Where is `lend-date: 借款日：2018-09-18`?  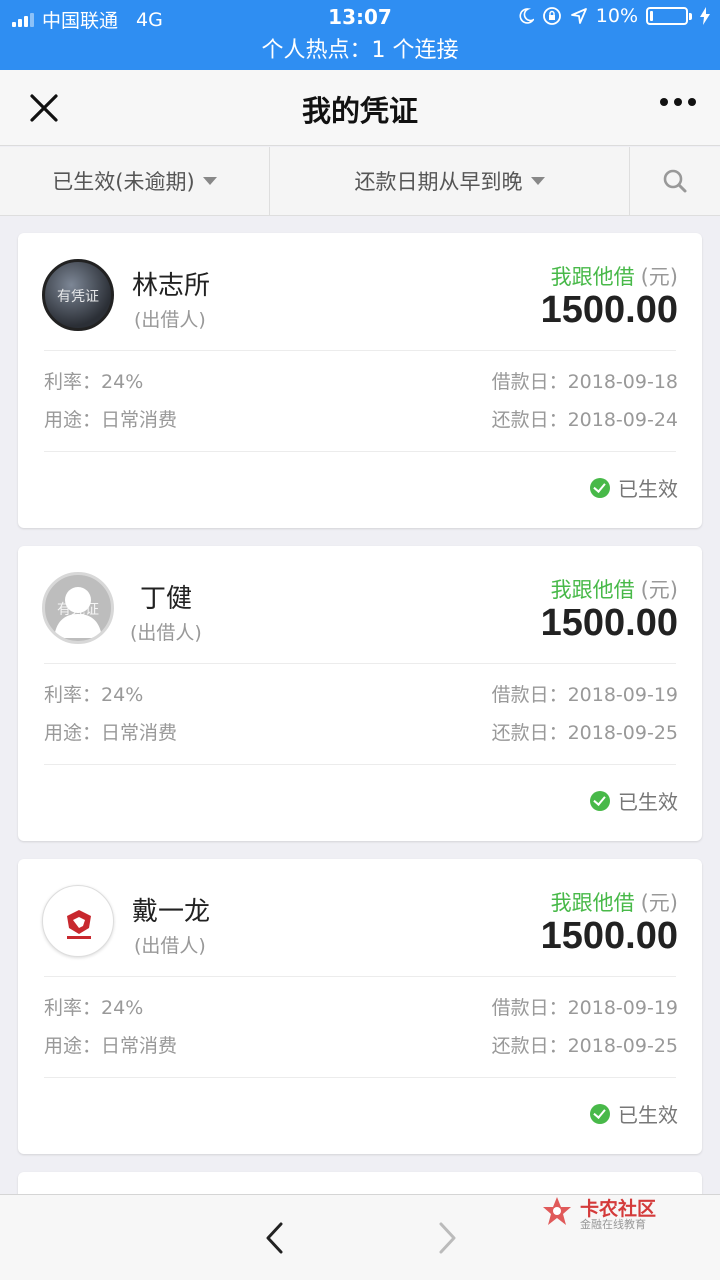
lend-date: 借款日：2018-09-18 is located at coordinates (585, 380).